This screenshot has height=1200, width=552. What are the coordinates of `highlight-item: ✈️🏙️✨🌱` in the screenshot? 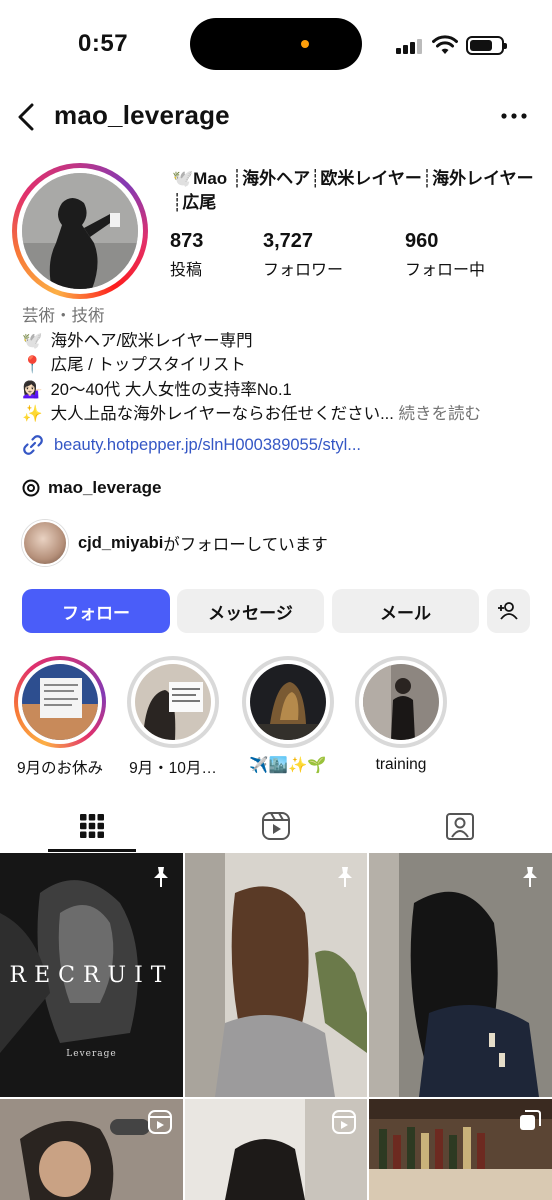 It's located at (288, 715).